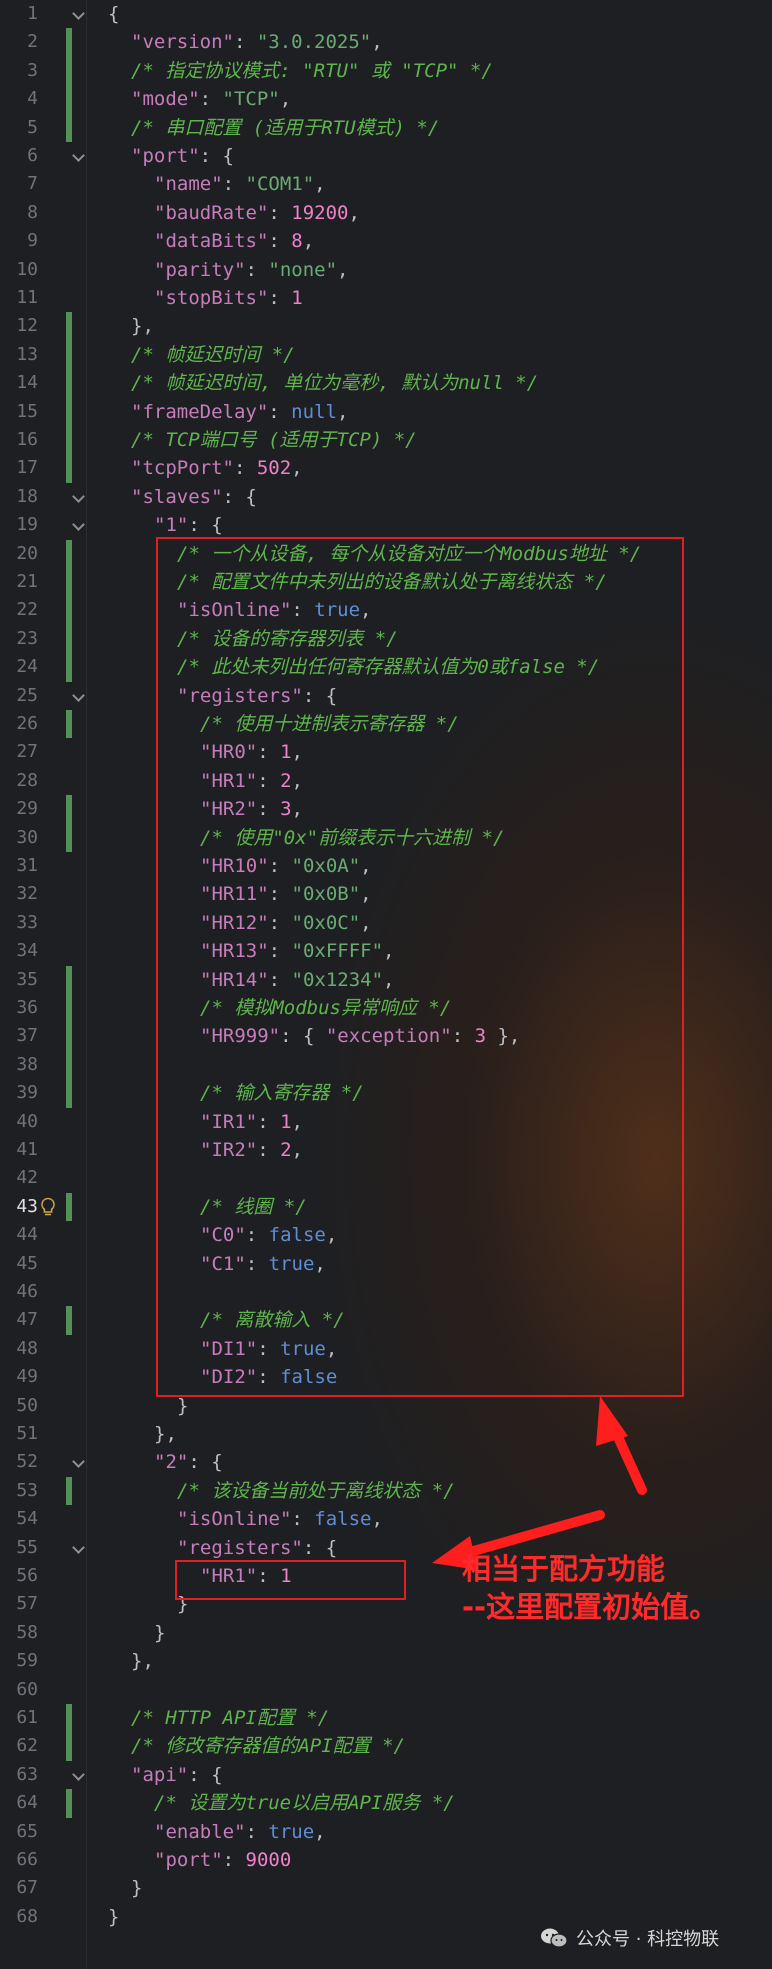  What do you see at coordinates (386, 1661) in the screenshot?
I see `code-line: 59},` at bounding box center [386, 1661].